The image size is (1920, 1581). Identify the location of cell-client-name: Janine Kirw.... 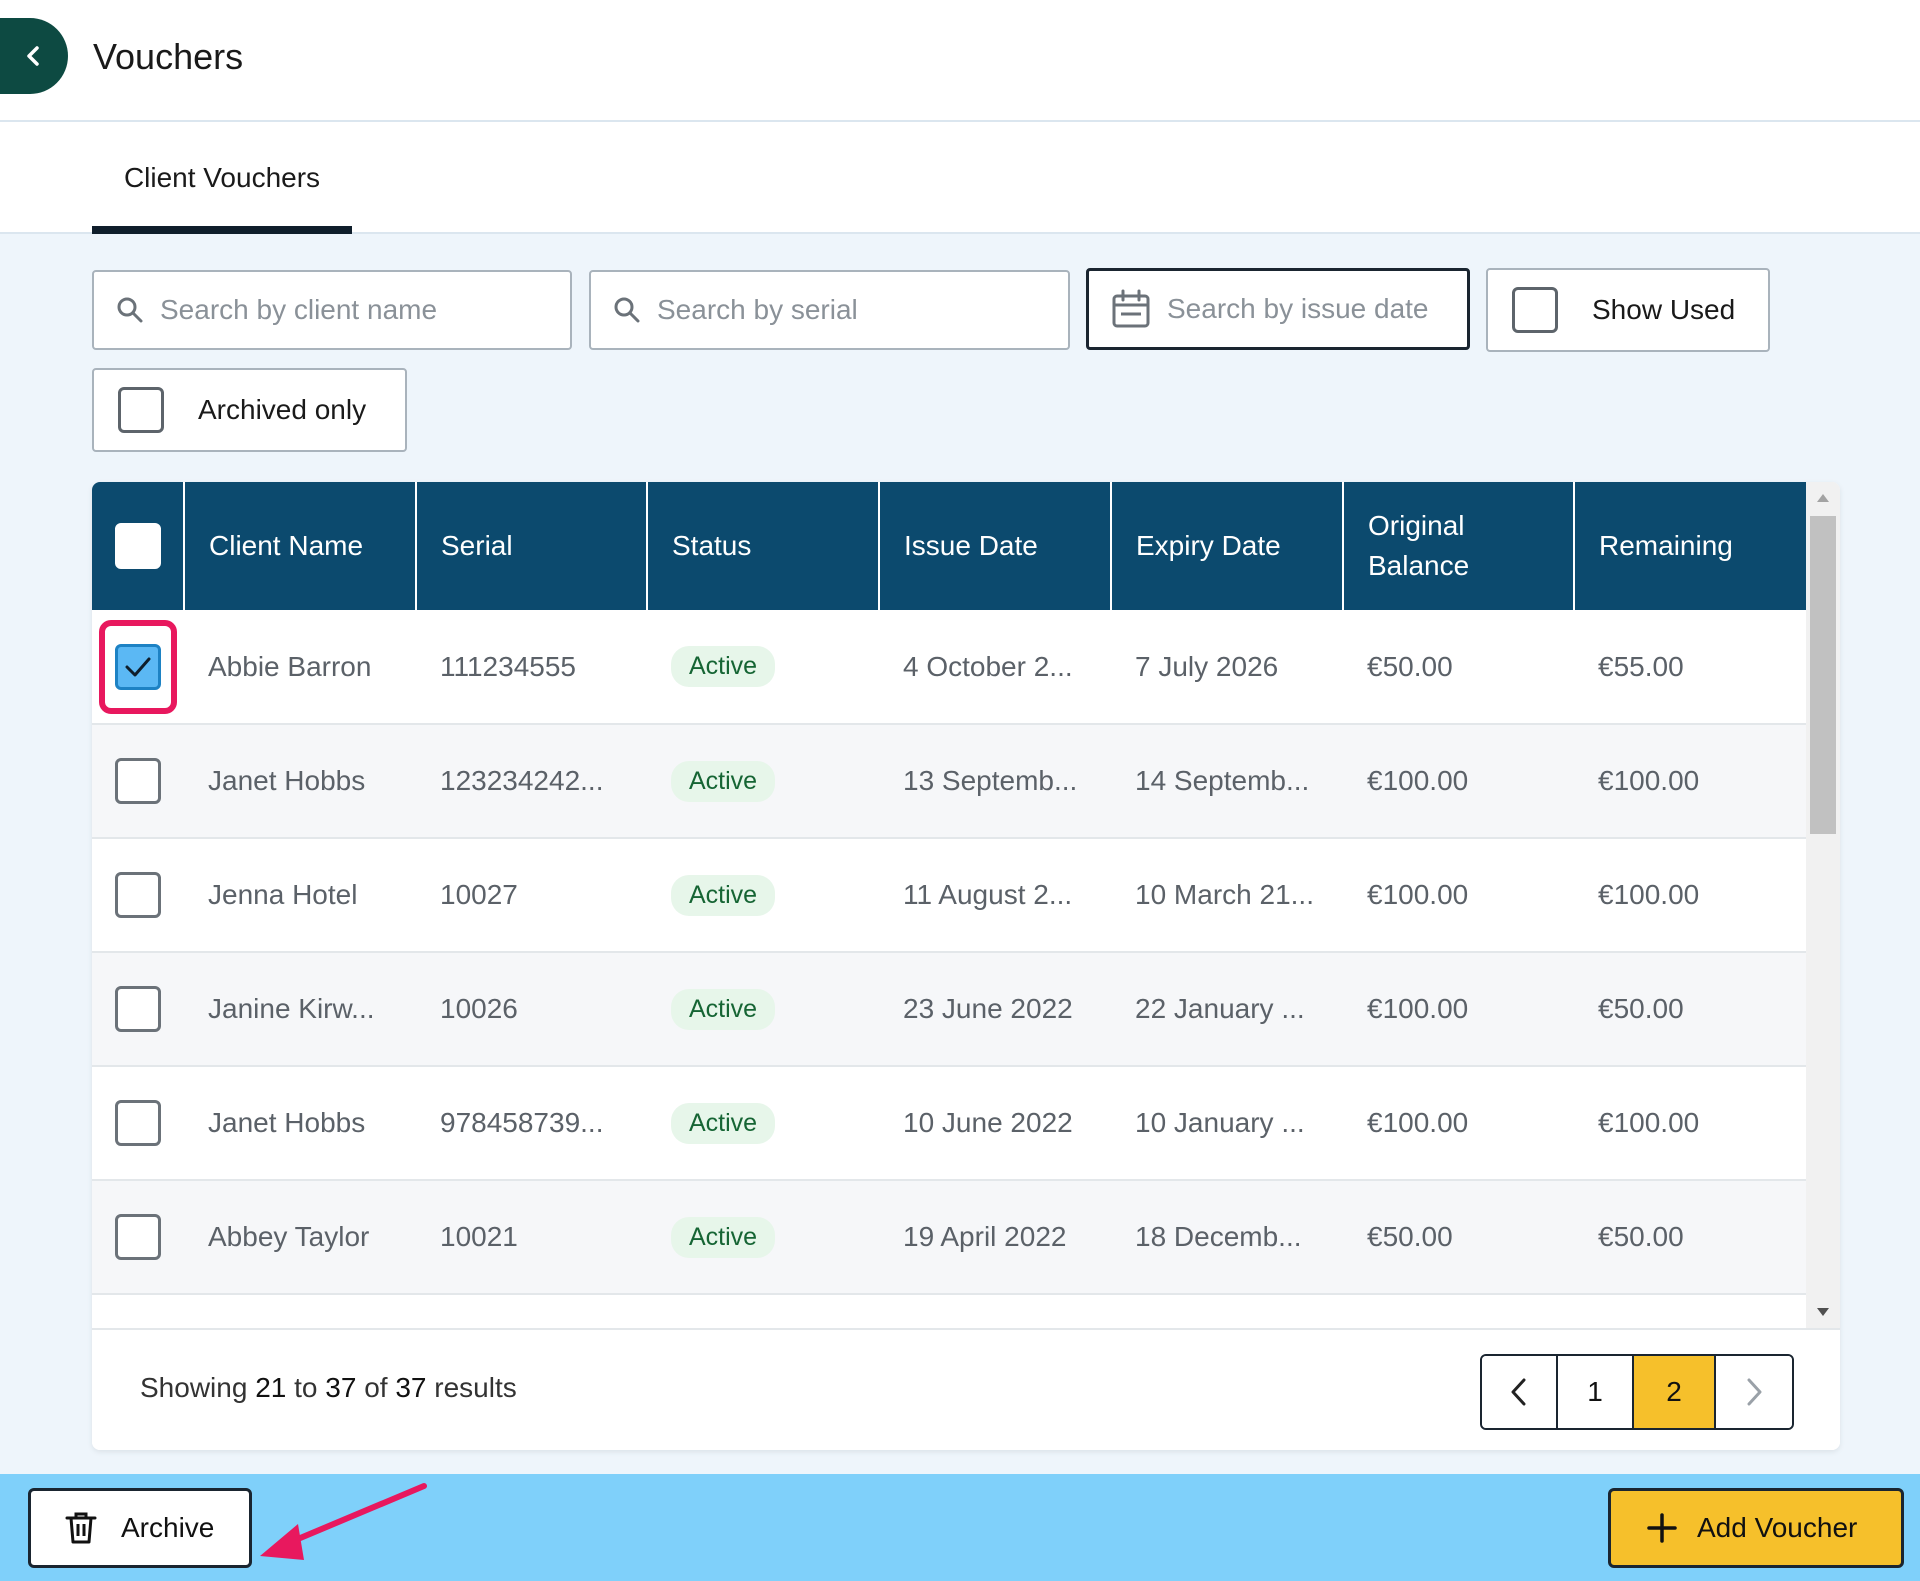
(291, 1008).